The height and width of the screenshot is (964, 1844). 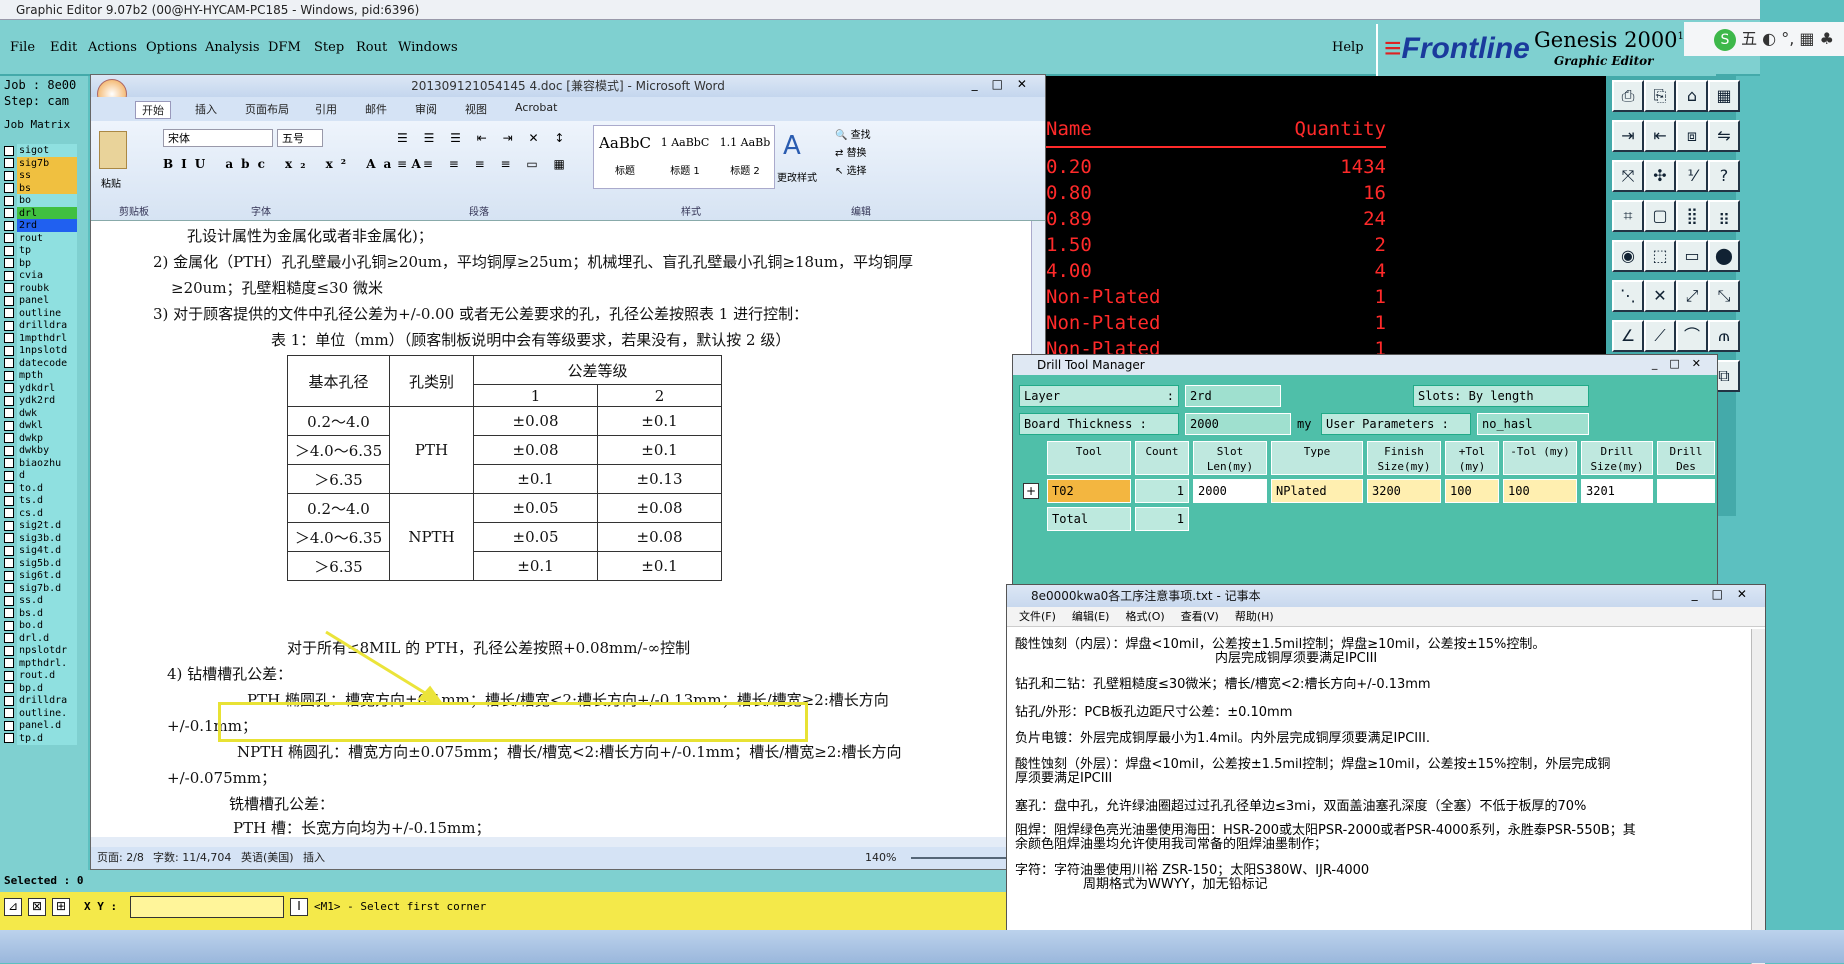 I want to click on notepad-menu-item: 文件(F), so click(x=1037, y=616).